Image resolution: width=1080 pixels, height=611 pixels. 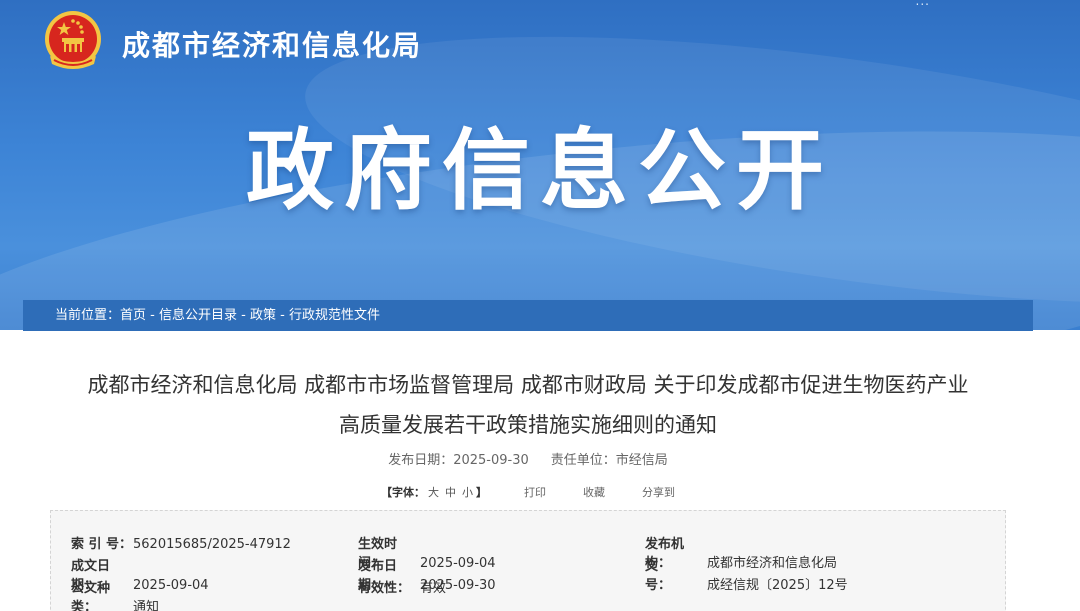 I want to click on breadcrumb-item-catalog: 信息公开目录, so click(x=198, y=315).